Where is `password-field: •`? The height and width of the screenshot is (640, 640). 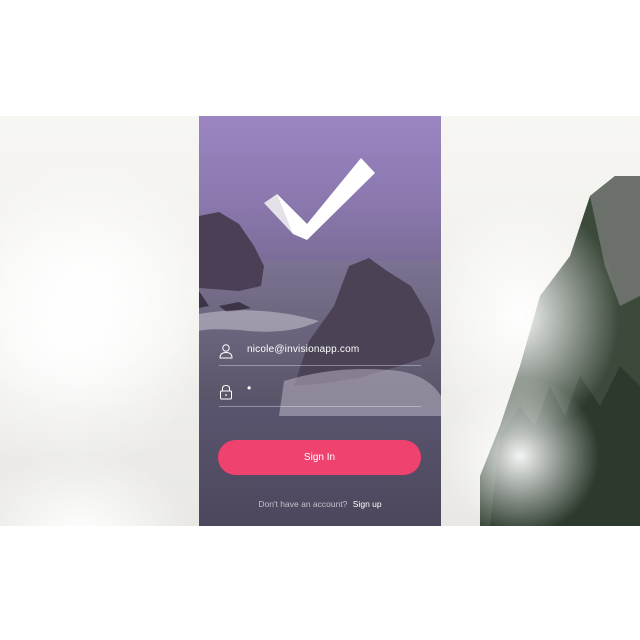 password-field: • is located at coordinates (320, 392).